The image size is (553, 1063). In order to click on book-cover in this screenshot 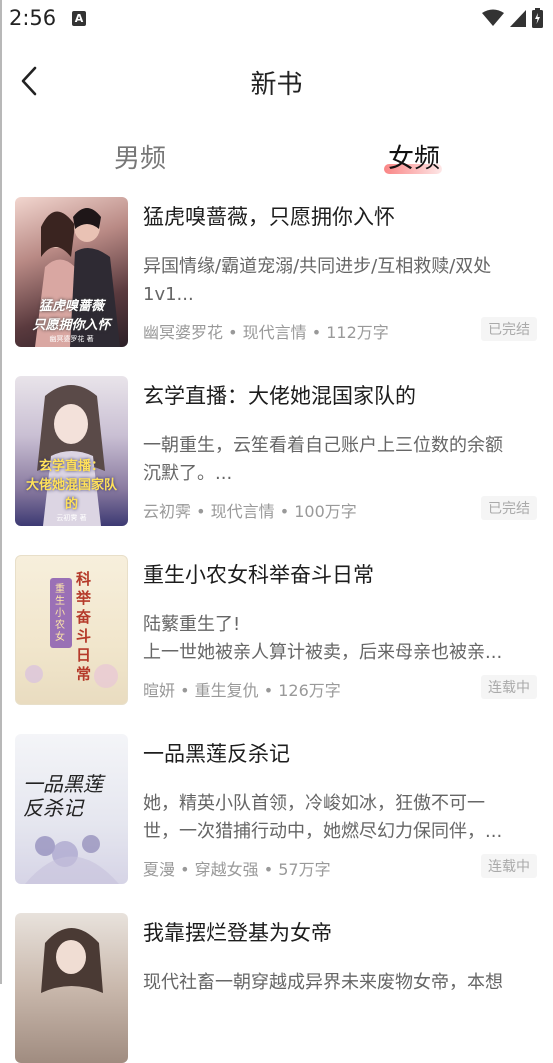, I will do `click(71, 988)`.